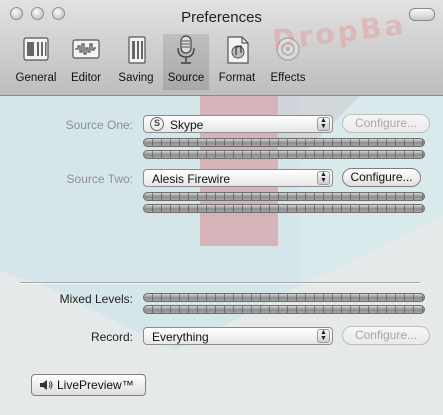  I want to click on source-two-level-meter-left, so click(284, 196).